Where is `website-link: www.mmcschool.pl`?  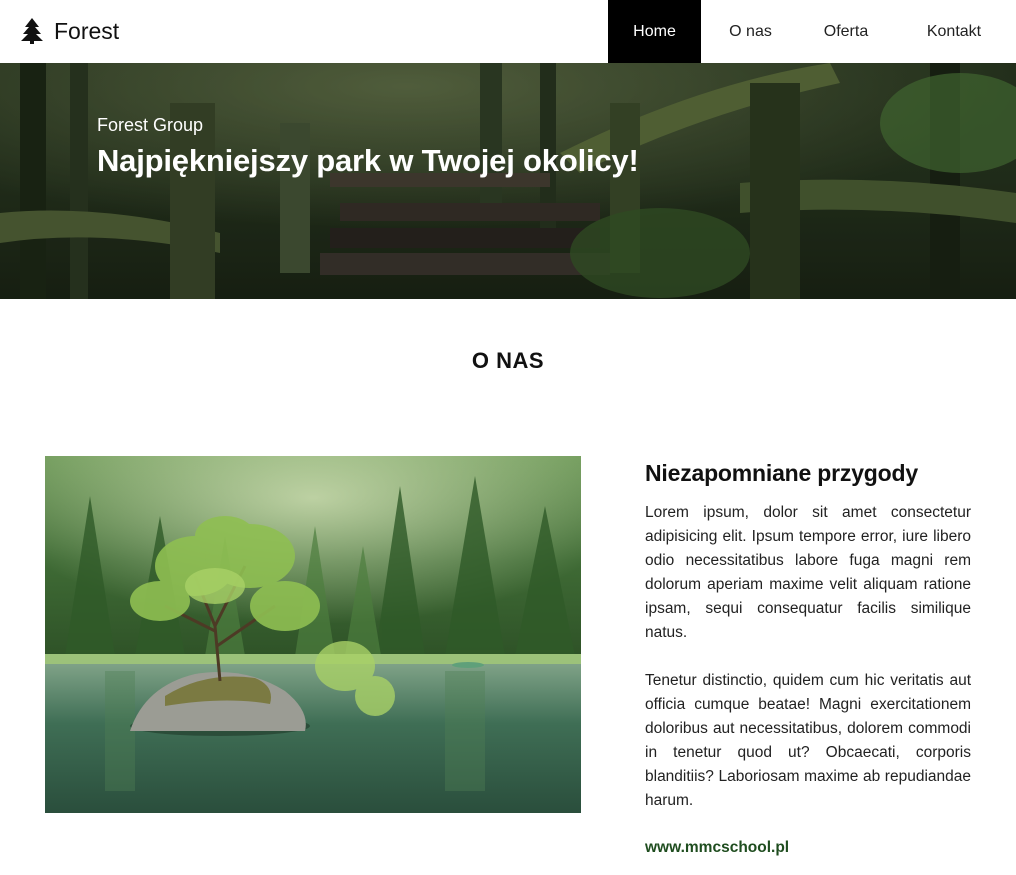 website-link: www.mmcschool.pl is located at coordinates (717, 848).